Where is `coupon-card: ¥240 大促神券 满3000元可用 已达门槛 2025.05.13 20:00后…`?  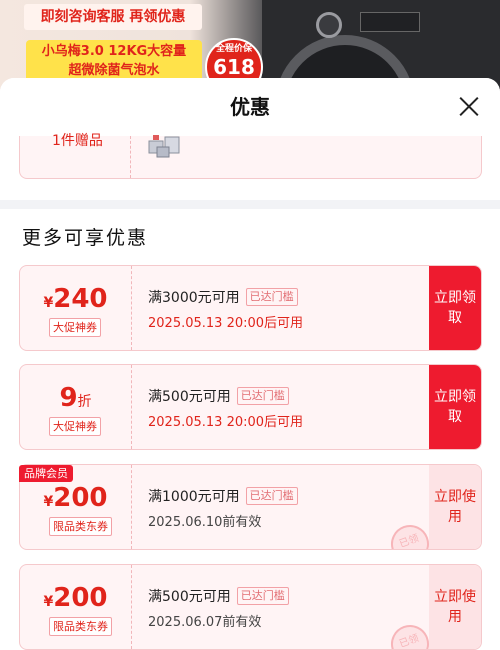
coupon-card: ¥240 大促神券 满3000元可用 已达门槛 2025.05.13 20:00后… is located at coordinates (250, 308).